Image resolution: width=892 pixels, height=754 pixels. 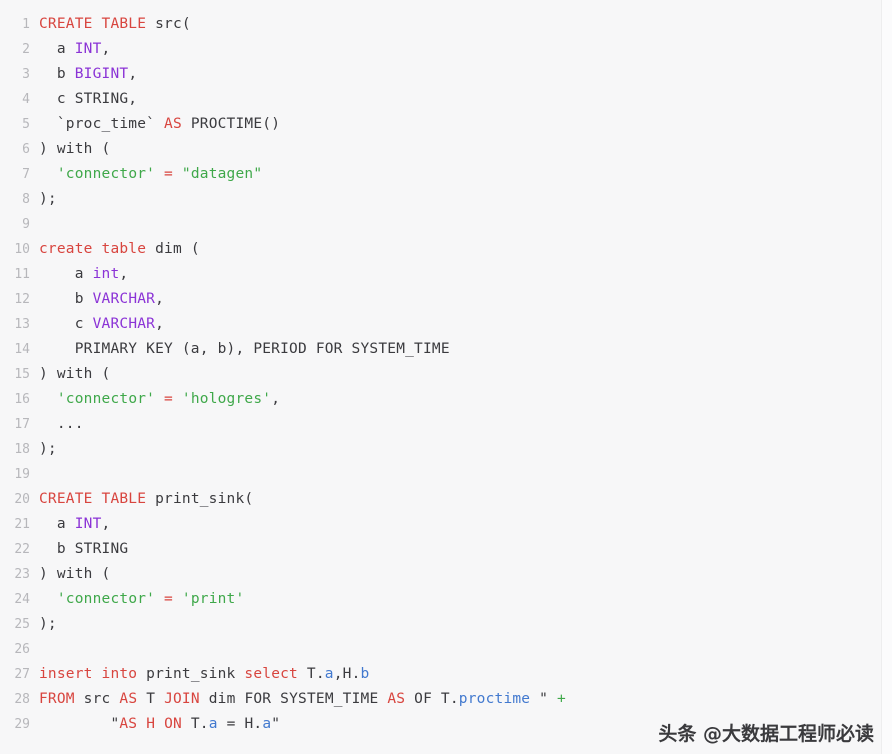 I want to click on code-token-str: +, so click(x=561, y=699).